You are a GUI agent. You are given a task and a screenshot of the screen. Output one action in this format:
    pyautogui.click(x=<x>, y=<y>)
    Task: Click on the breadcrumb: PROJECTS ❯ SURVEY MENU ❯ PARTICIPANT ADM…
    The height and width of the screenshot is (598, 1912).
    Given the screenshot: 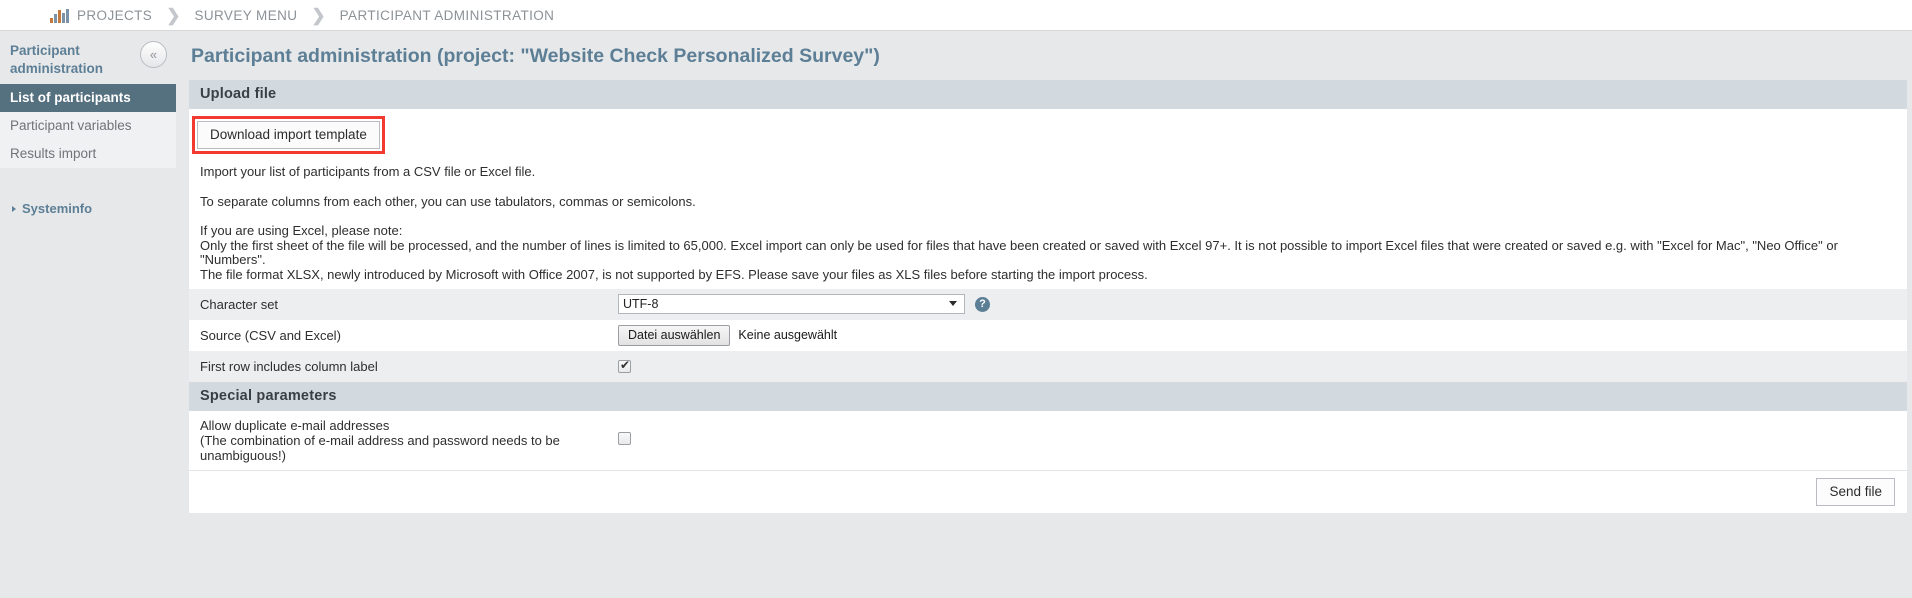 What is the action you would take?
    pyautogui.click(x=956, y=15)
    